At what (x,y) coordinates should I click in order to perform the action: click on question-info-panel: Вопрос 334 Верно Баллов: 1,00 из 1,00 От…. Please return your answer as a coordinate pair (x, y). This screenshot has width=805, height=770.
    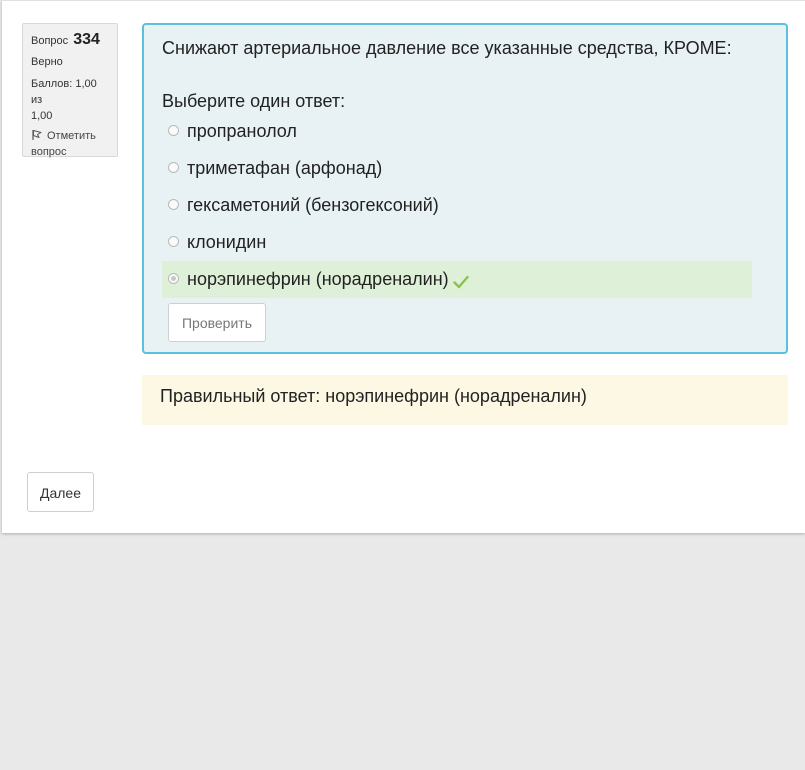
    Looking at the image, I should click on (70, 91).